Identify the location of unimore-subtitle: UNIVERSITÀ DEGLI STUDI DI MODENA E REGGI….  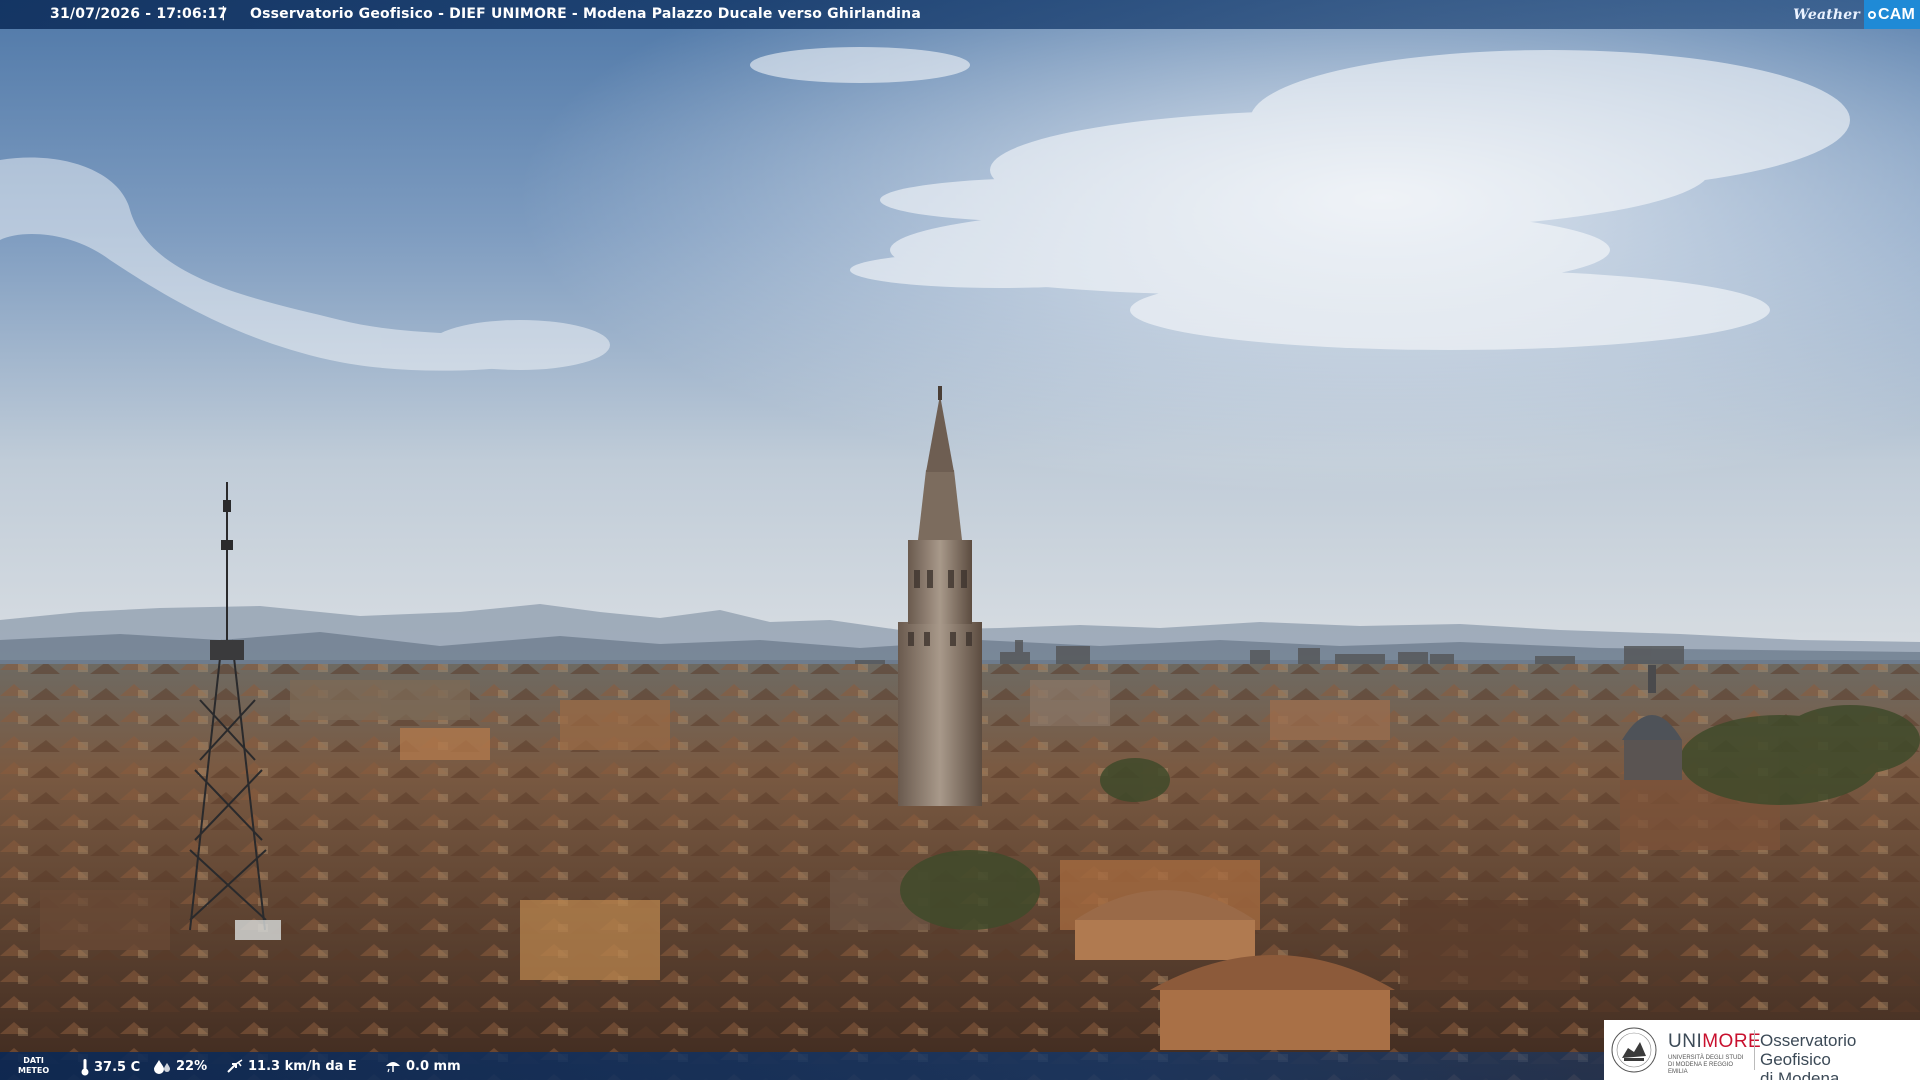
(1706, 1065).